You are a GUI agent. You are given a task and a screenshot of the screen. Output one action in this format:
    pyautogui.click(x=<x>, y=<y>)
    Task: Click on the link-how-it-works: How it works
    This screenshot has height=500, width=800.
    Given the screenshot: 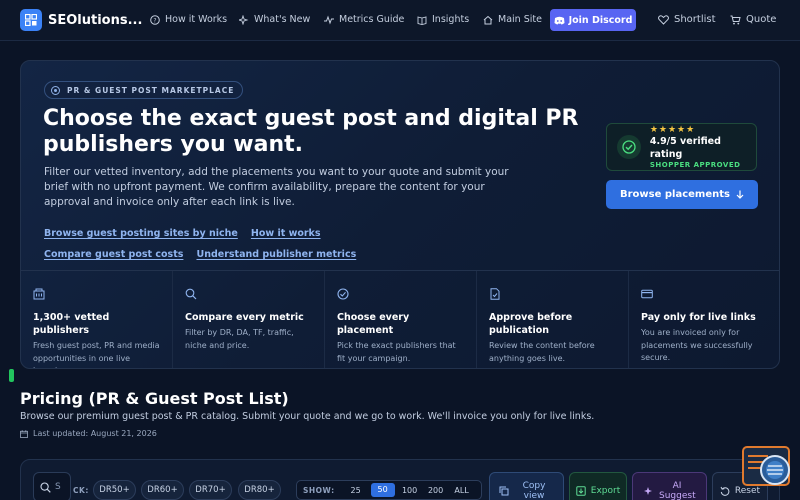 What is the action you would take?
    pyautogui.click(x=286, y=233)
    